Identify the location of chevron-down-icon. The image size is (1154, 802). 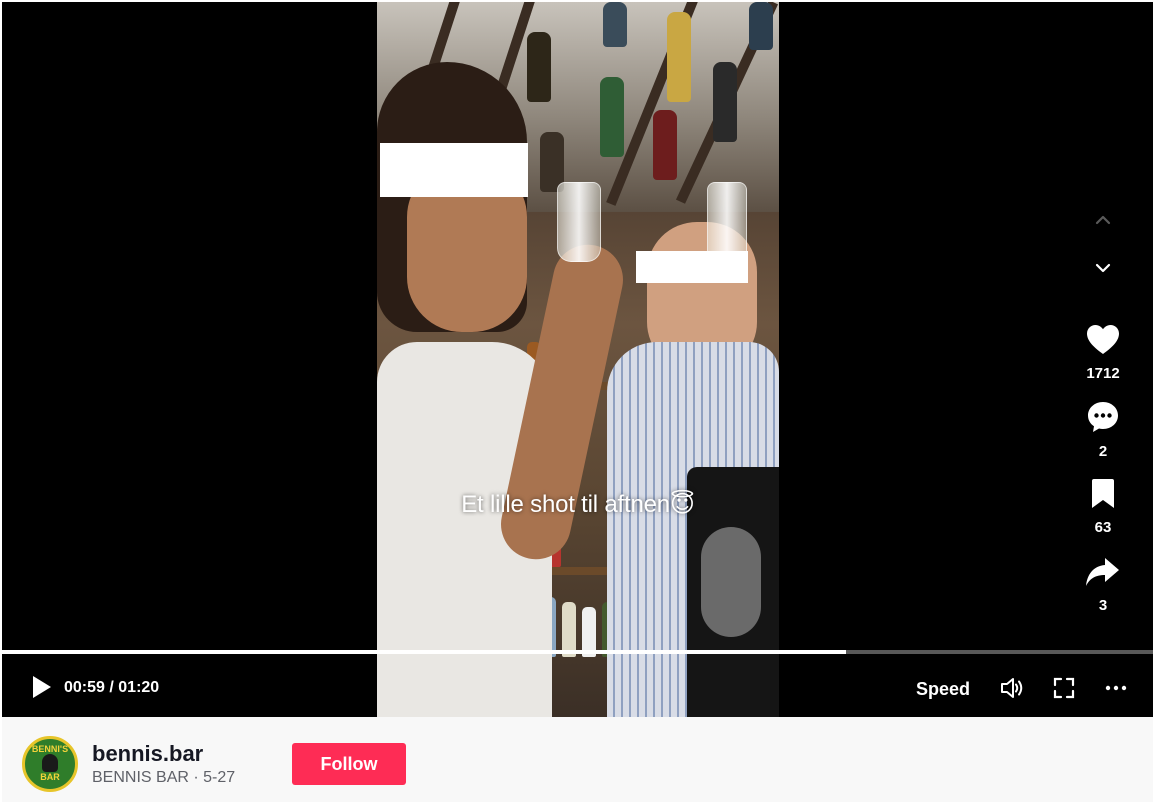
(1103, 268).